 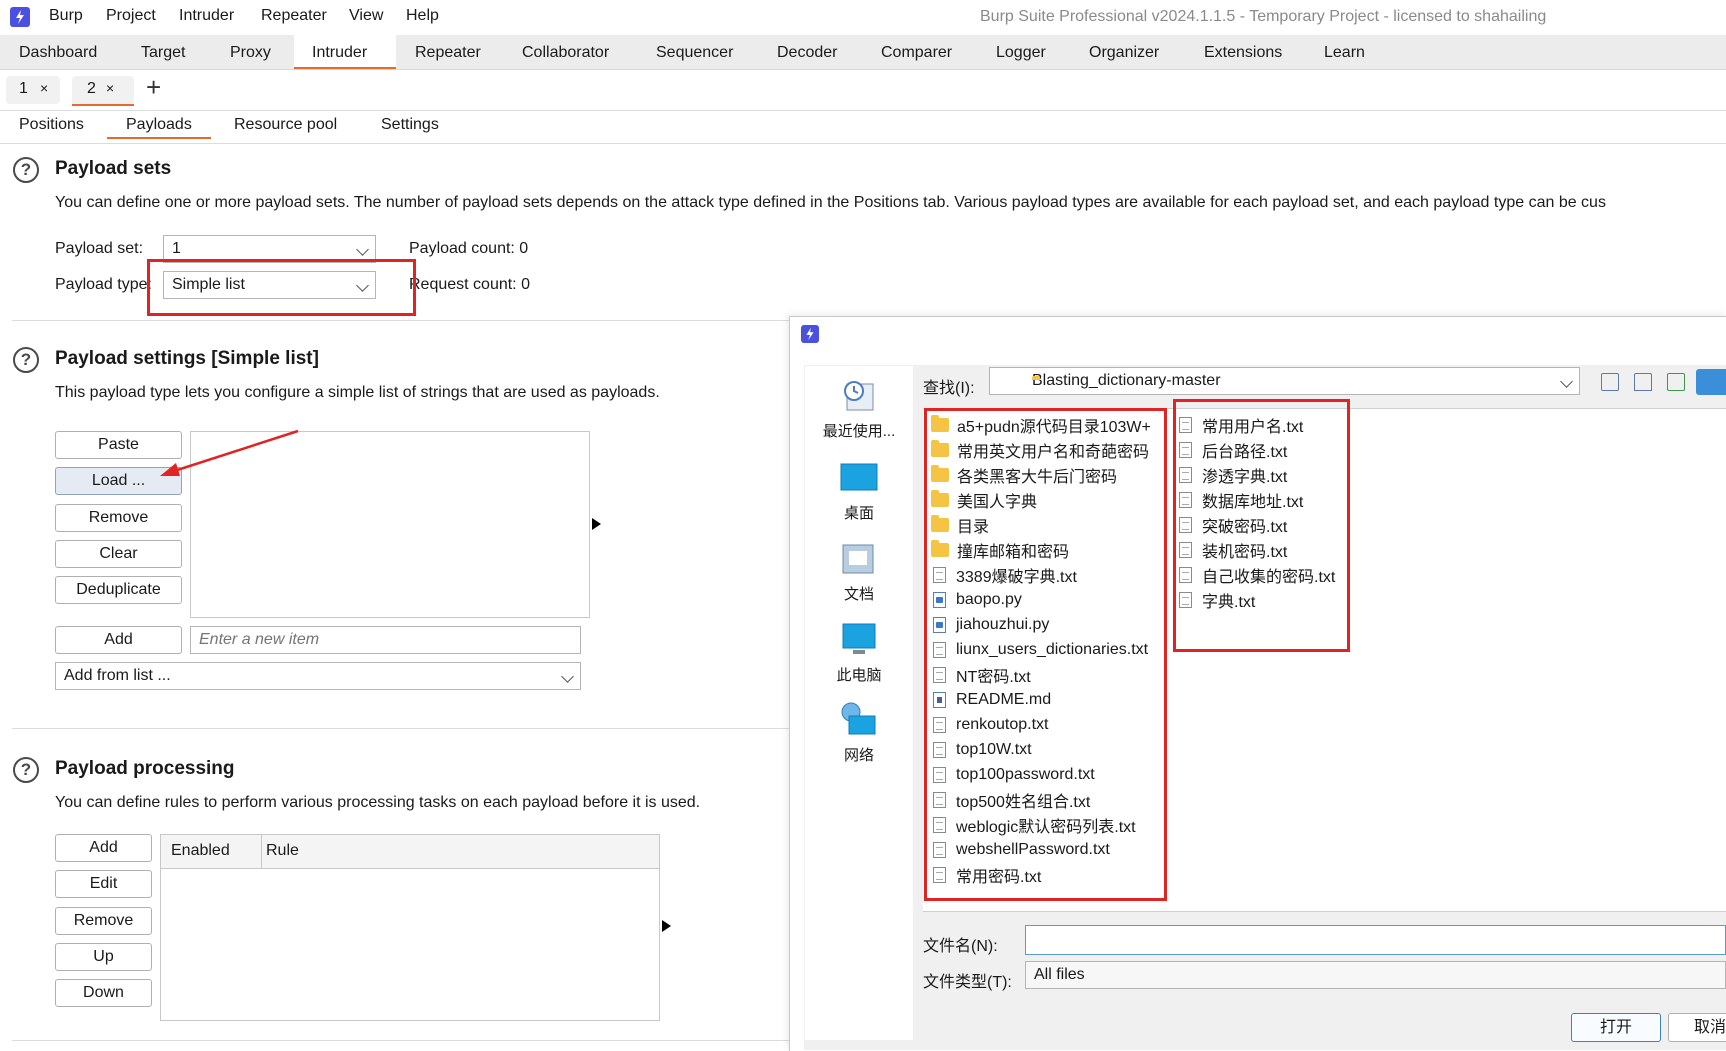 What do you see at coordinates (103, 993) in the screenshot?
I see `down-button: Down` at bounding box center [103, 993].